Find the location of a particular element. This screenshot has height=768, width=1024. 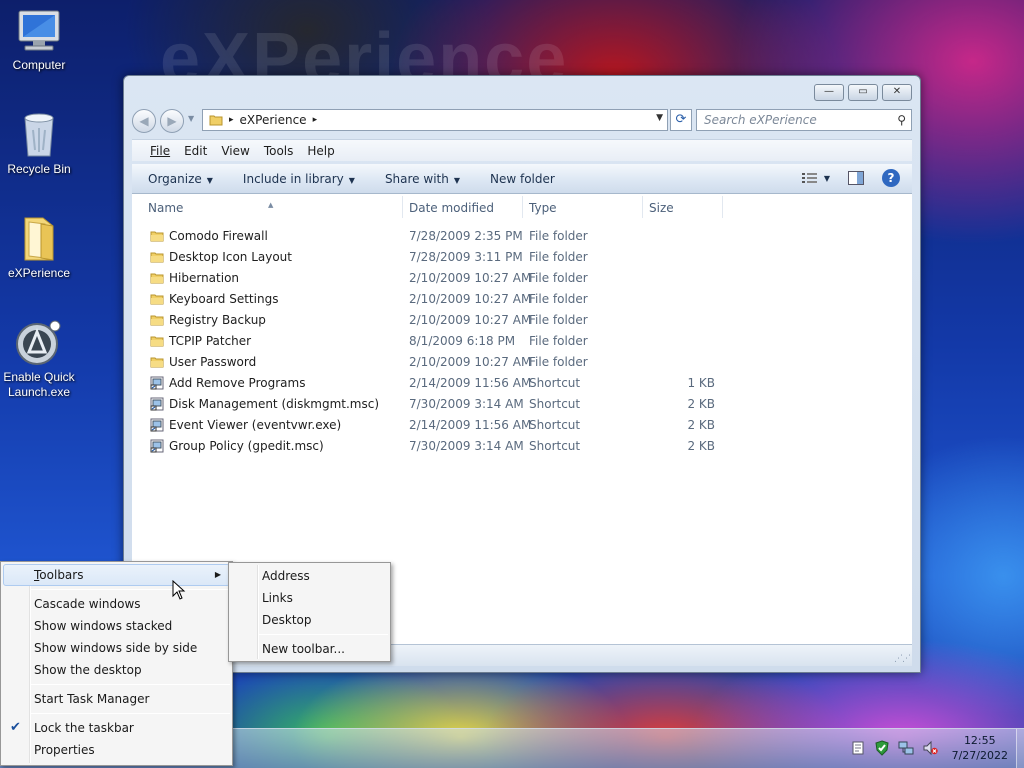

file-name: Registry Backup is located at coordinates (217, 320).